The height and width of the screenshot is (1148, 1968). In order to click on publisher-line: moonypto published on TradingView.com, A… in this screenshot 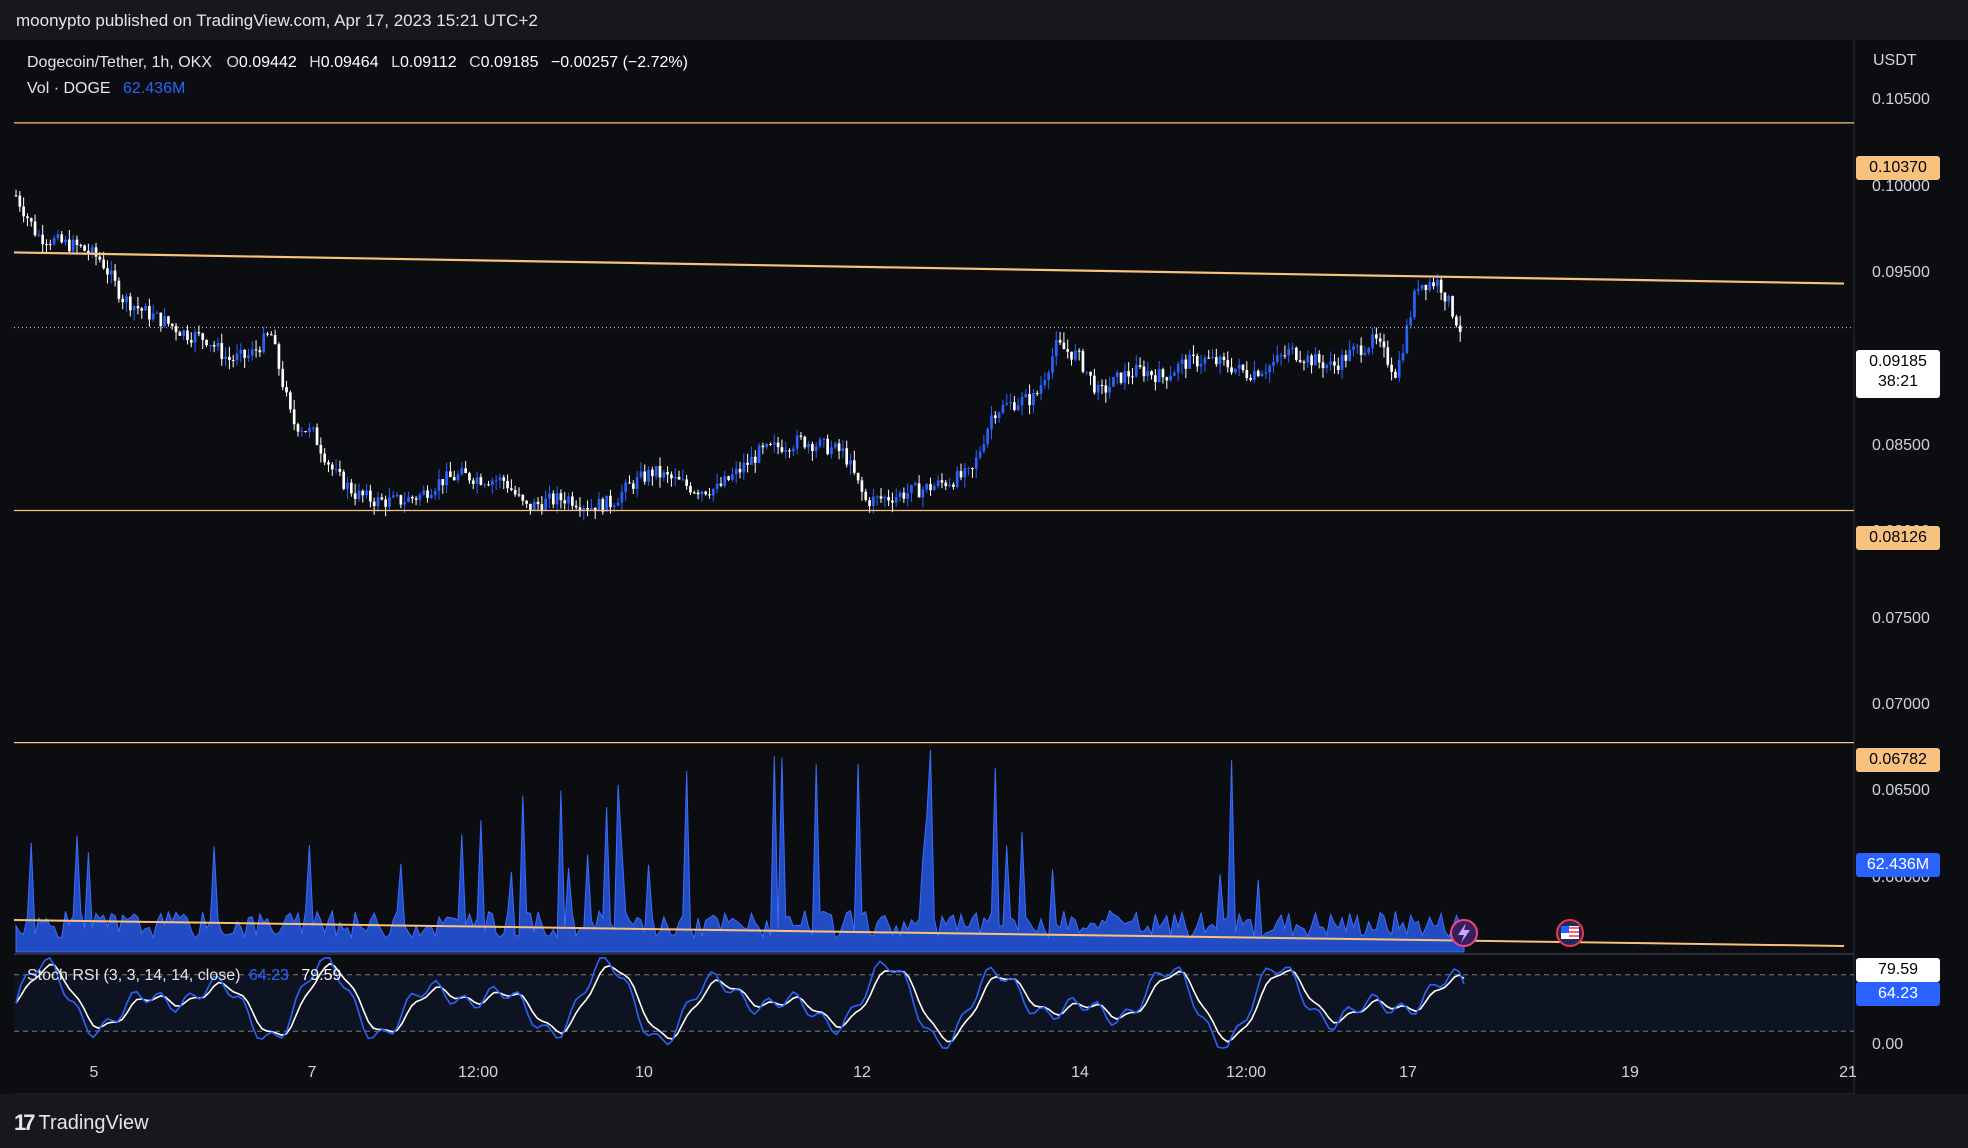, I will do `click(277, 20)`.